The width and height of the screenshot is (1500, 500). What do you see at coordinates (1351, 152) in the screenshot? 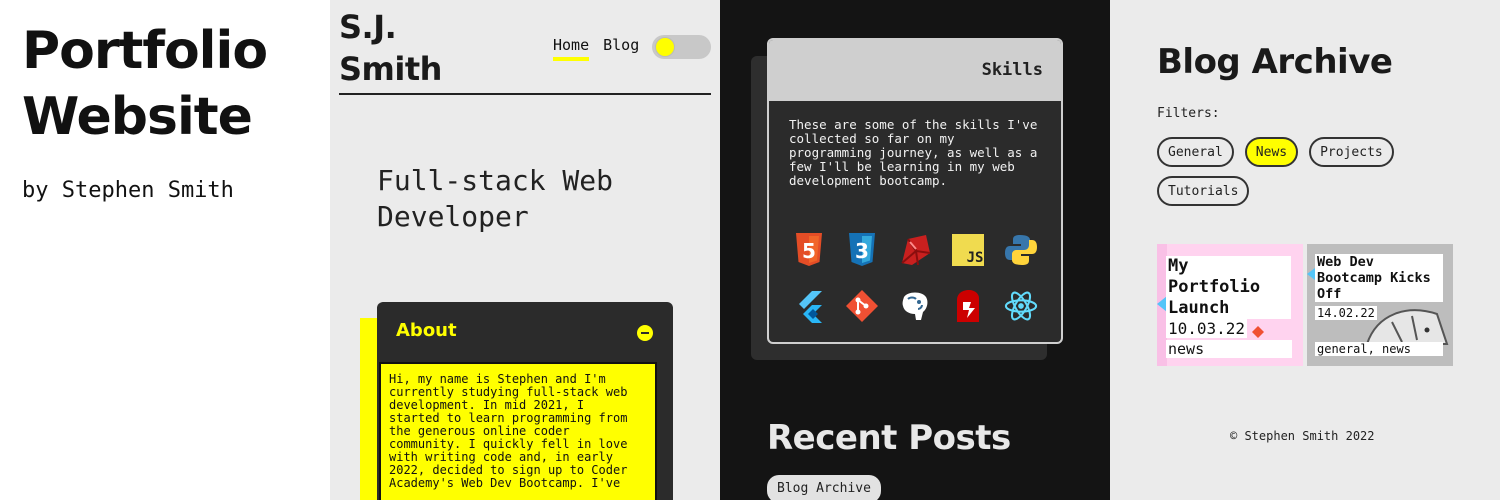
I see `filter-chip-projects: Projects` at bounding box center [1351, 152].